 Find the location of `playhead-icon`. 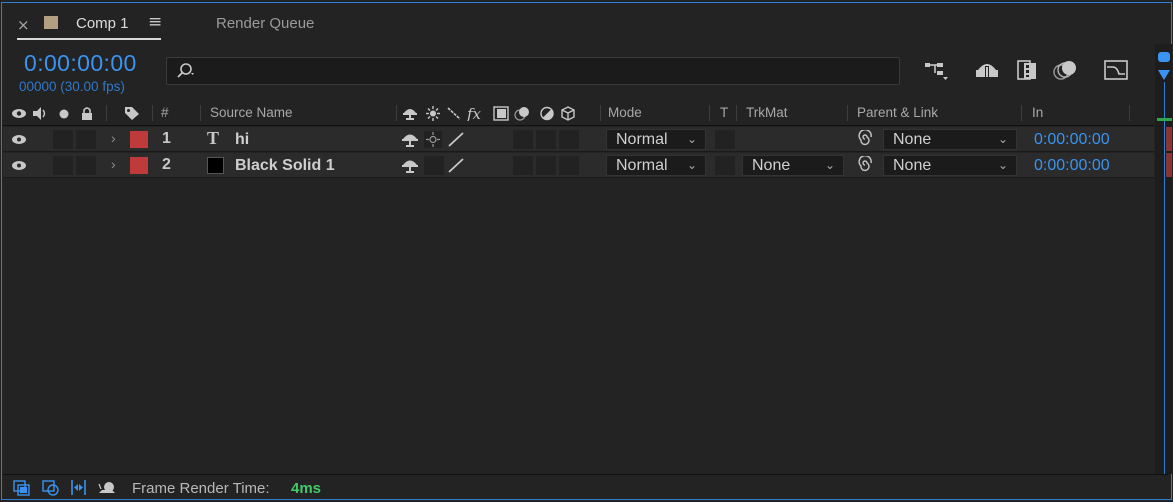

playhead-icon is located at coordinates (1164, 67).